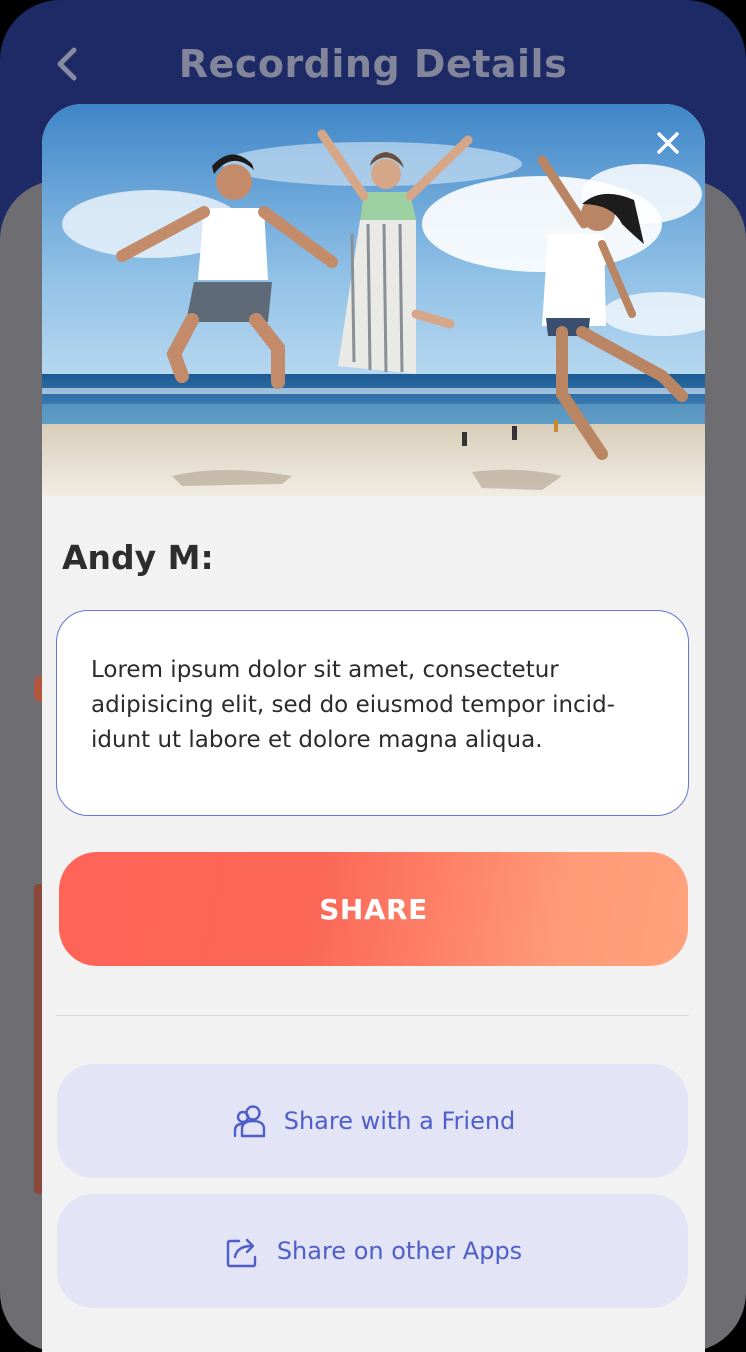  I want to click on author-name: Andy M:, so click(138, 557).